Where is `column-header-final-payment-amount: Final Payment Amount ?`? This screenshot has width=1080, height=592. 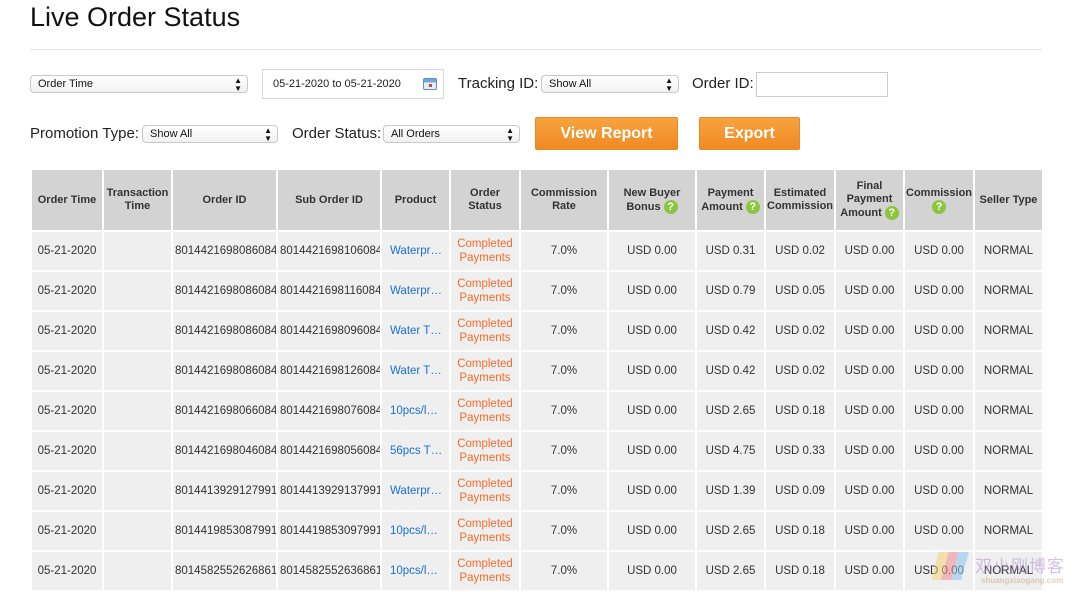
column-header-final-payment-amount: Final Payment Amount ? is located at coordinates (869, 201).